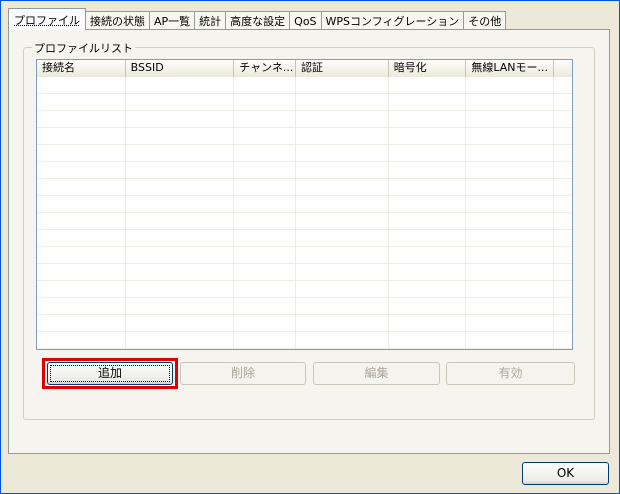 Image resolution: width=620 pixels, height=494 pixels. Describe the element at coordinates (563, 68) in the screenshot. I see `column-header-filler` at that location.